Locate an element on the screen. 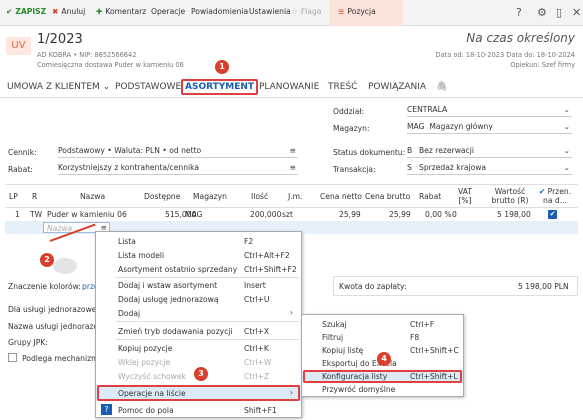  oddzial-select: CENTRALA ⌄ is located at coordinates (489, 111).